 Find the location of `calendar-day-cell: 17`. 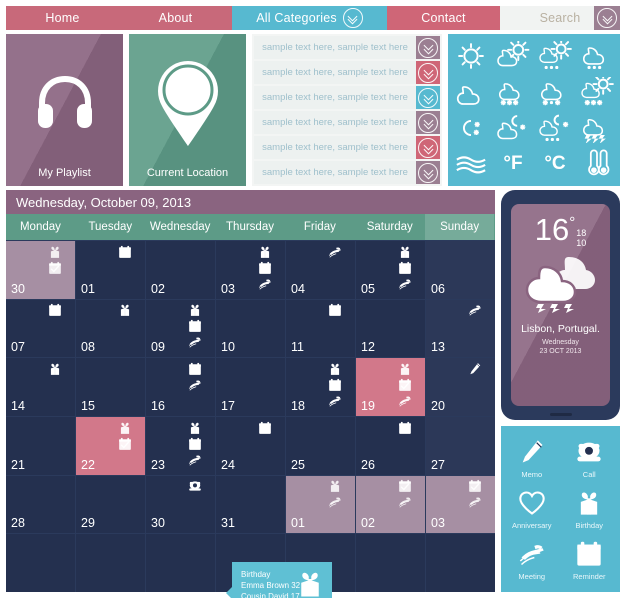

calendar-day-cell: 17 is located at coordinates (250, 387).